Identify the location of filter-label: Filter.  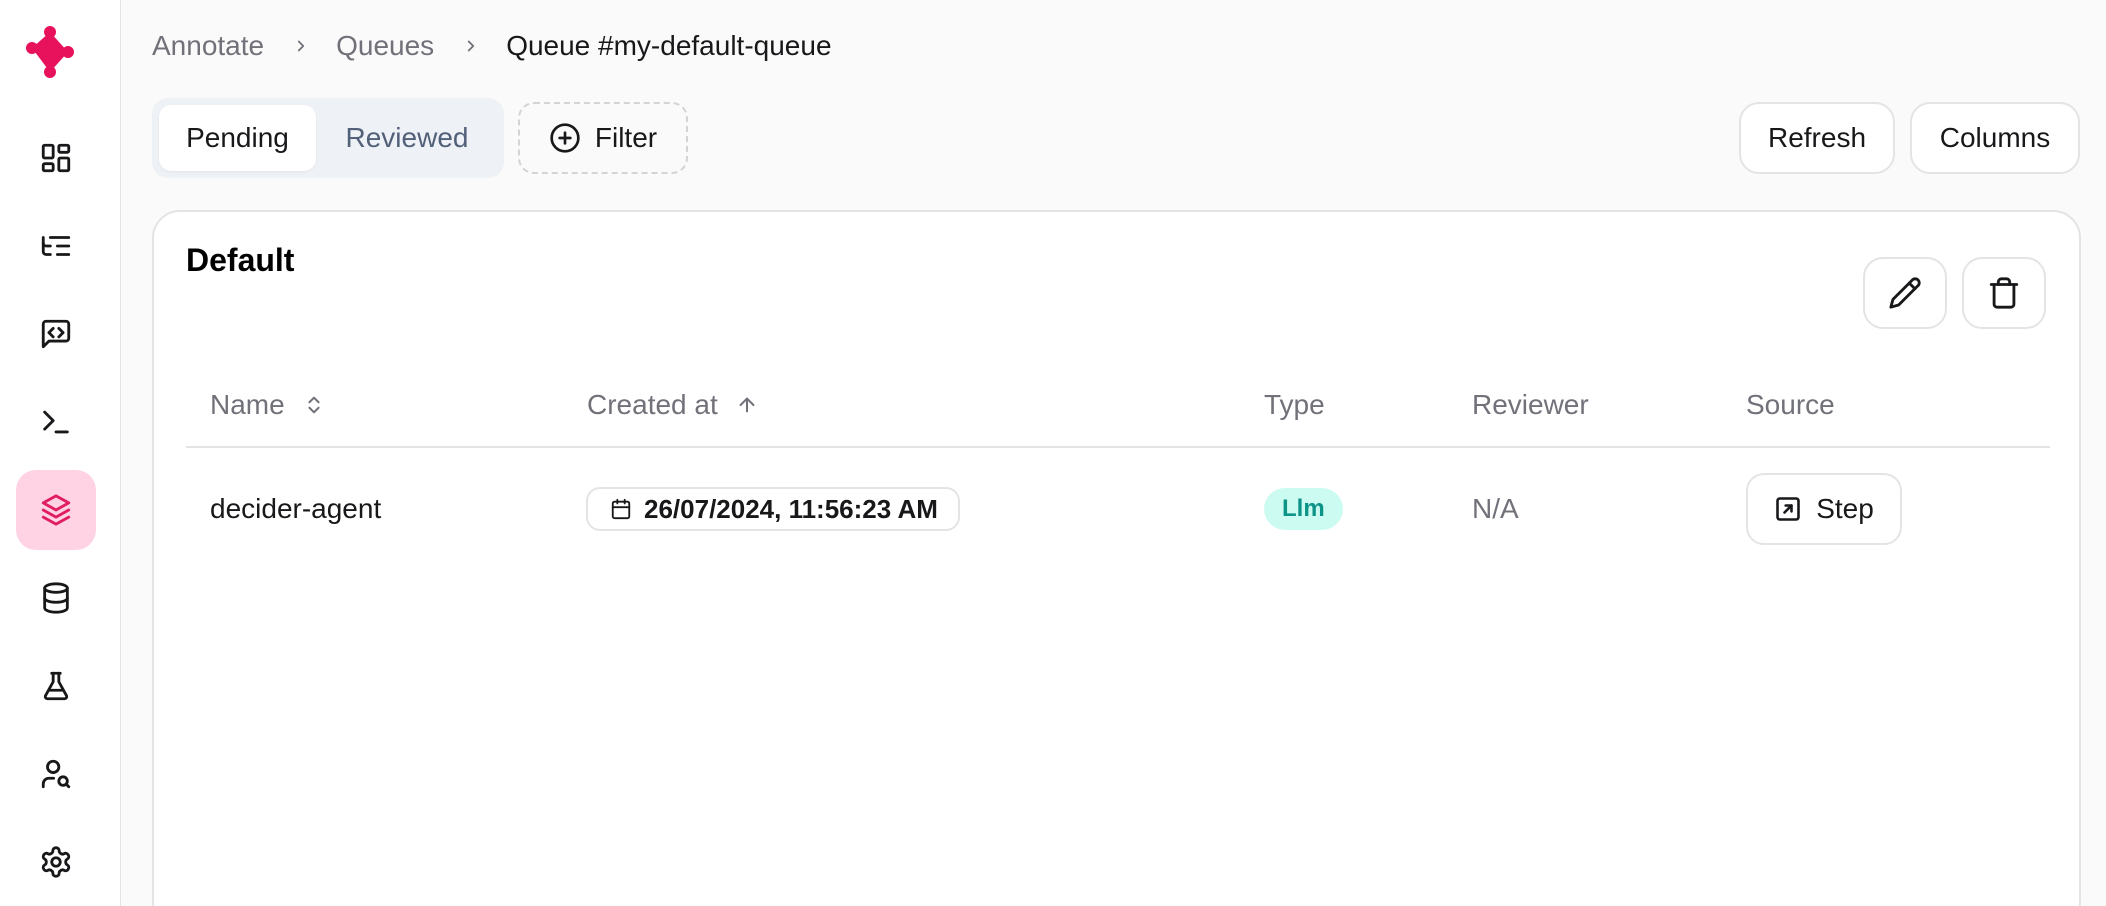
(626, 137).